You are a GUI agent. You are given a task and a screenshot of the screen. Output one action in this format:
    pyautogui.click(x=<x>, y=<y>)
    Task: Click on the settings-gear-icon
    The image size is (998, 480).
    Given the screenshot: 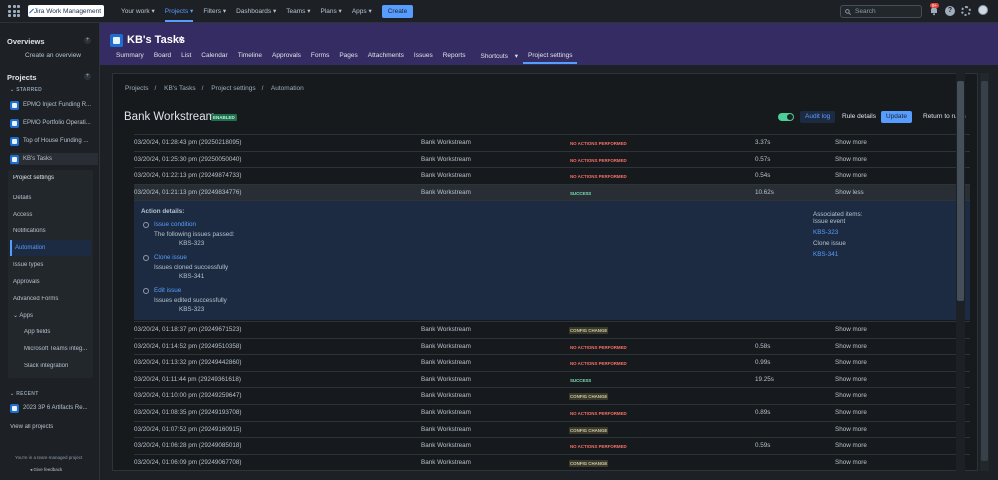 What is the action you would take?
    pyautogui.click(x=966, y=11)
    